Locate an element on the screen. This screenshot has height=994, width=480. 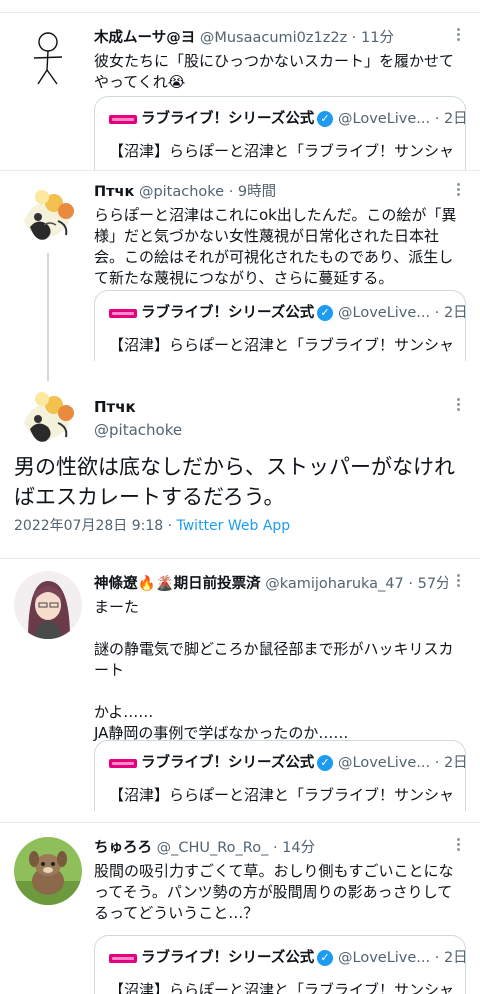
tweet-text: 男の性欲は底なしだから、ストッパーがなければエスカレートするだろう。 is located at coordinates (234, 482).